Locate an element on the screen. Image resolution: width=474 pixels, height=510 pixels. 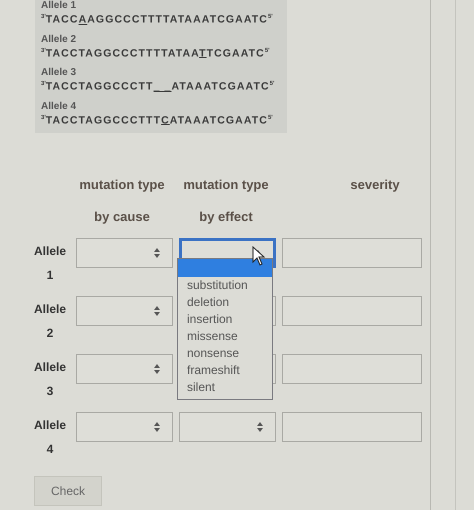
check-button: Check is located at coordinates (68, 491).